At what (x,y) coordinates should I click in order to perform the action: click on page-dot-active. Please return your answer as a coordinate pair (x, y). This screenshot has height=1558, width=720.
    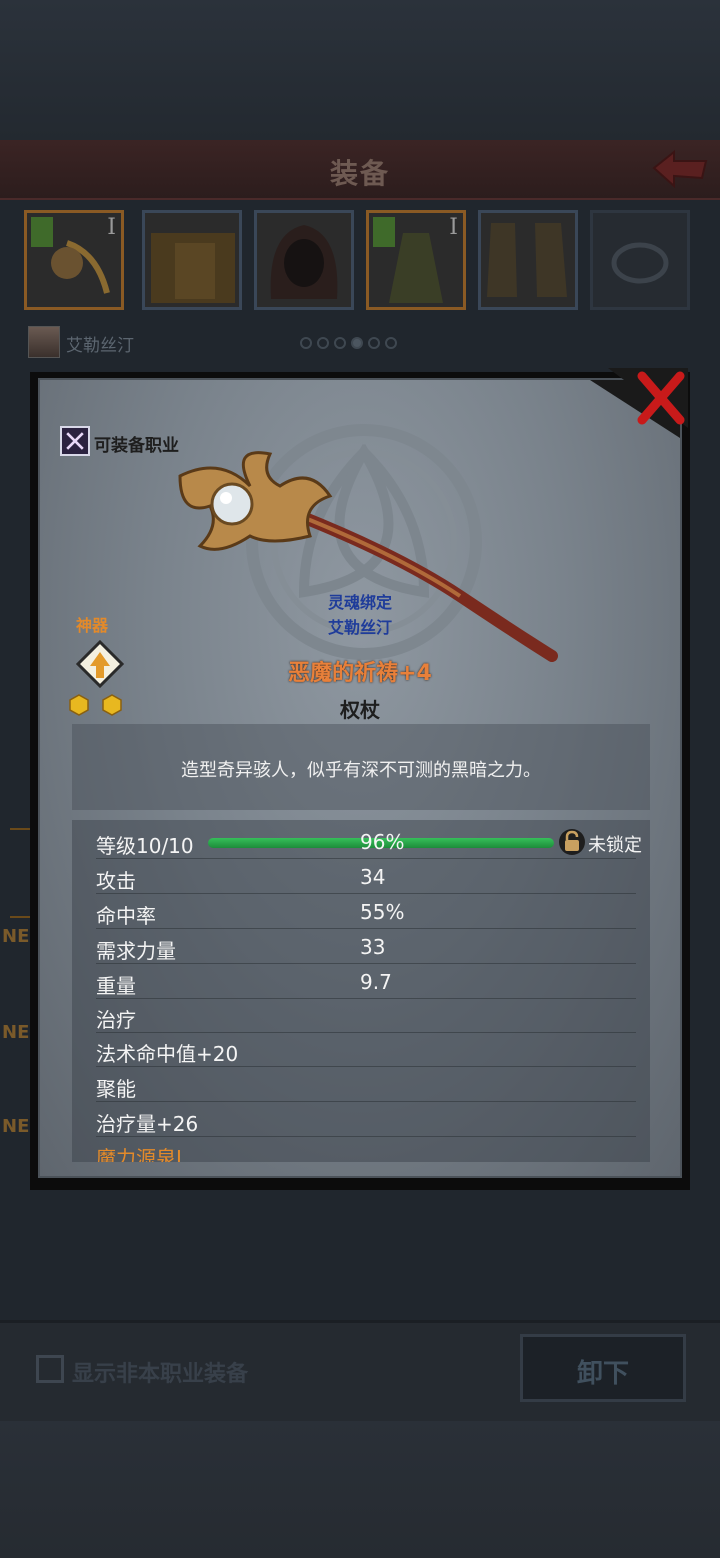
    Looking at the image, I should click on (357, 343).